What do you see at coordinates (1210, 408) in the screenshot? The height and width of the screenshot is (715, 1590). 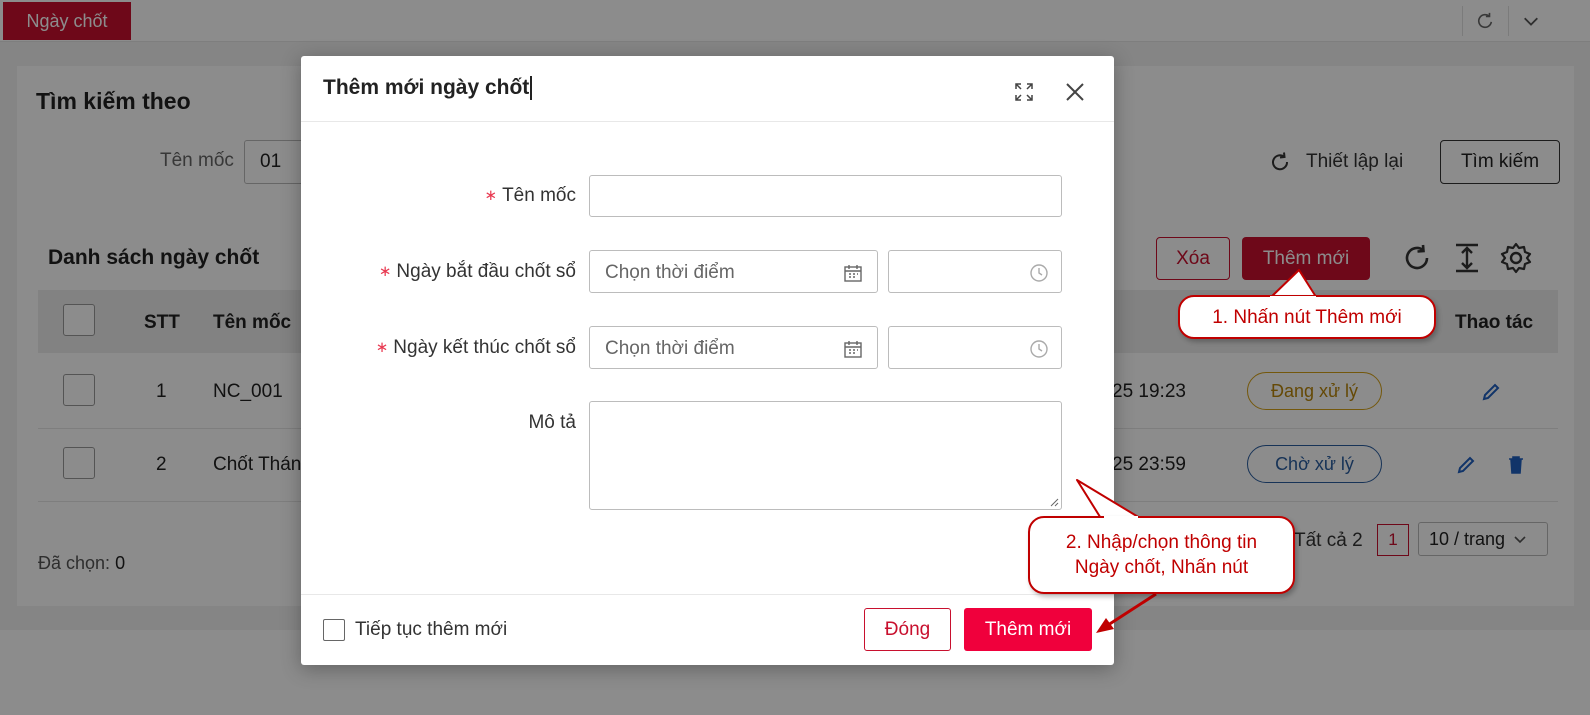 I see `callout-pointer-mask` at bounding box center [1210, 408].